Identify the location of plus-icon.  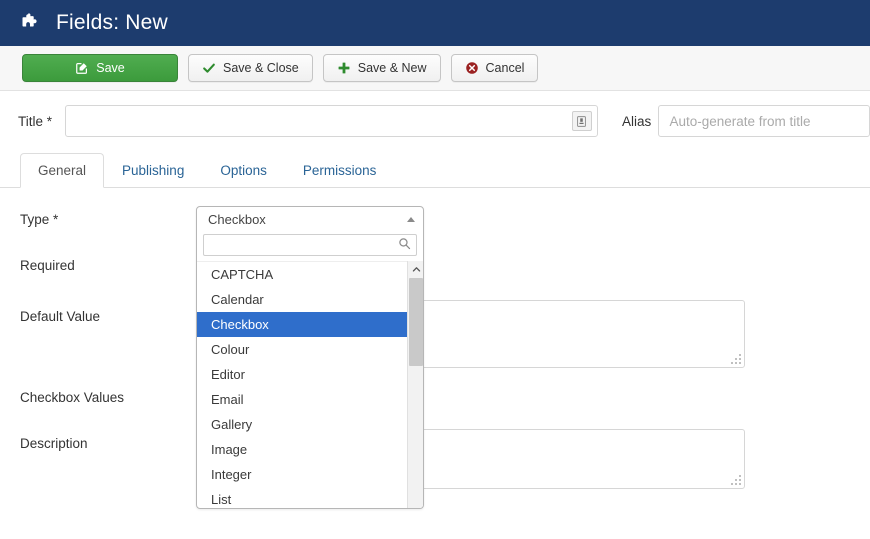
(344, 68).